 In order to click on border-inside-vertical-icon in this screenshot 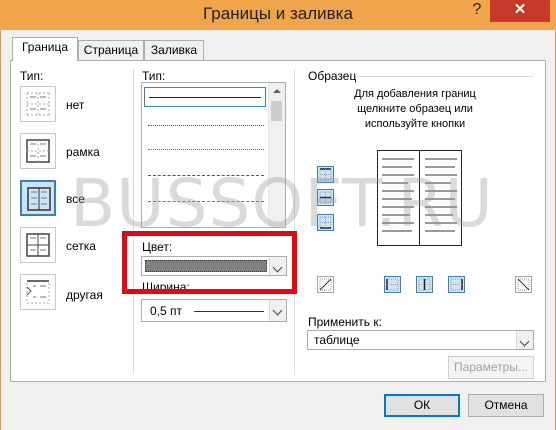, I will do `click(424, 284)`.